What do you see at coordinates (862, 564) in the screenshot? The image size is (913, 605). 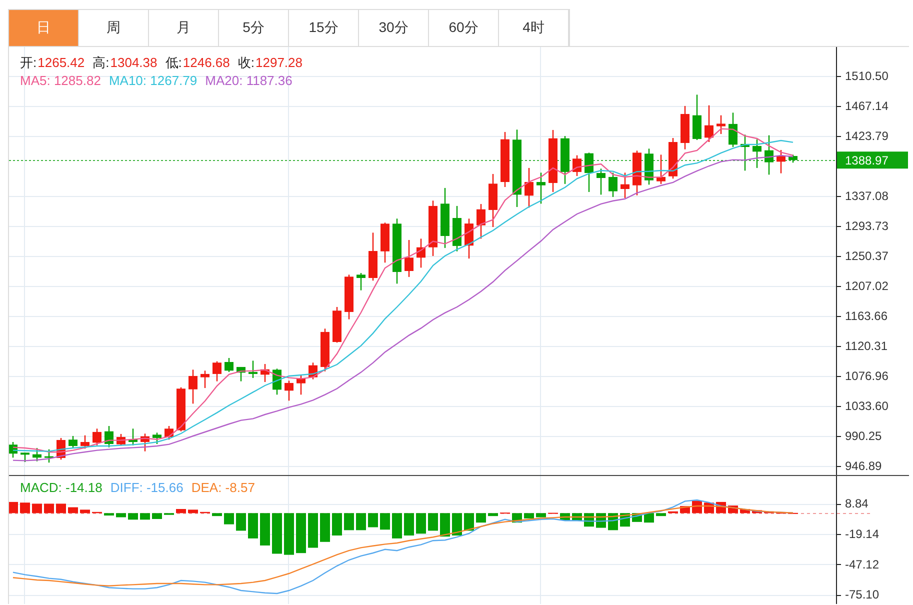 I see `axis-label: -47.12` at bounding box center [862, 564].